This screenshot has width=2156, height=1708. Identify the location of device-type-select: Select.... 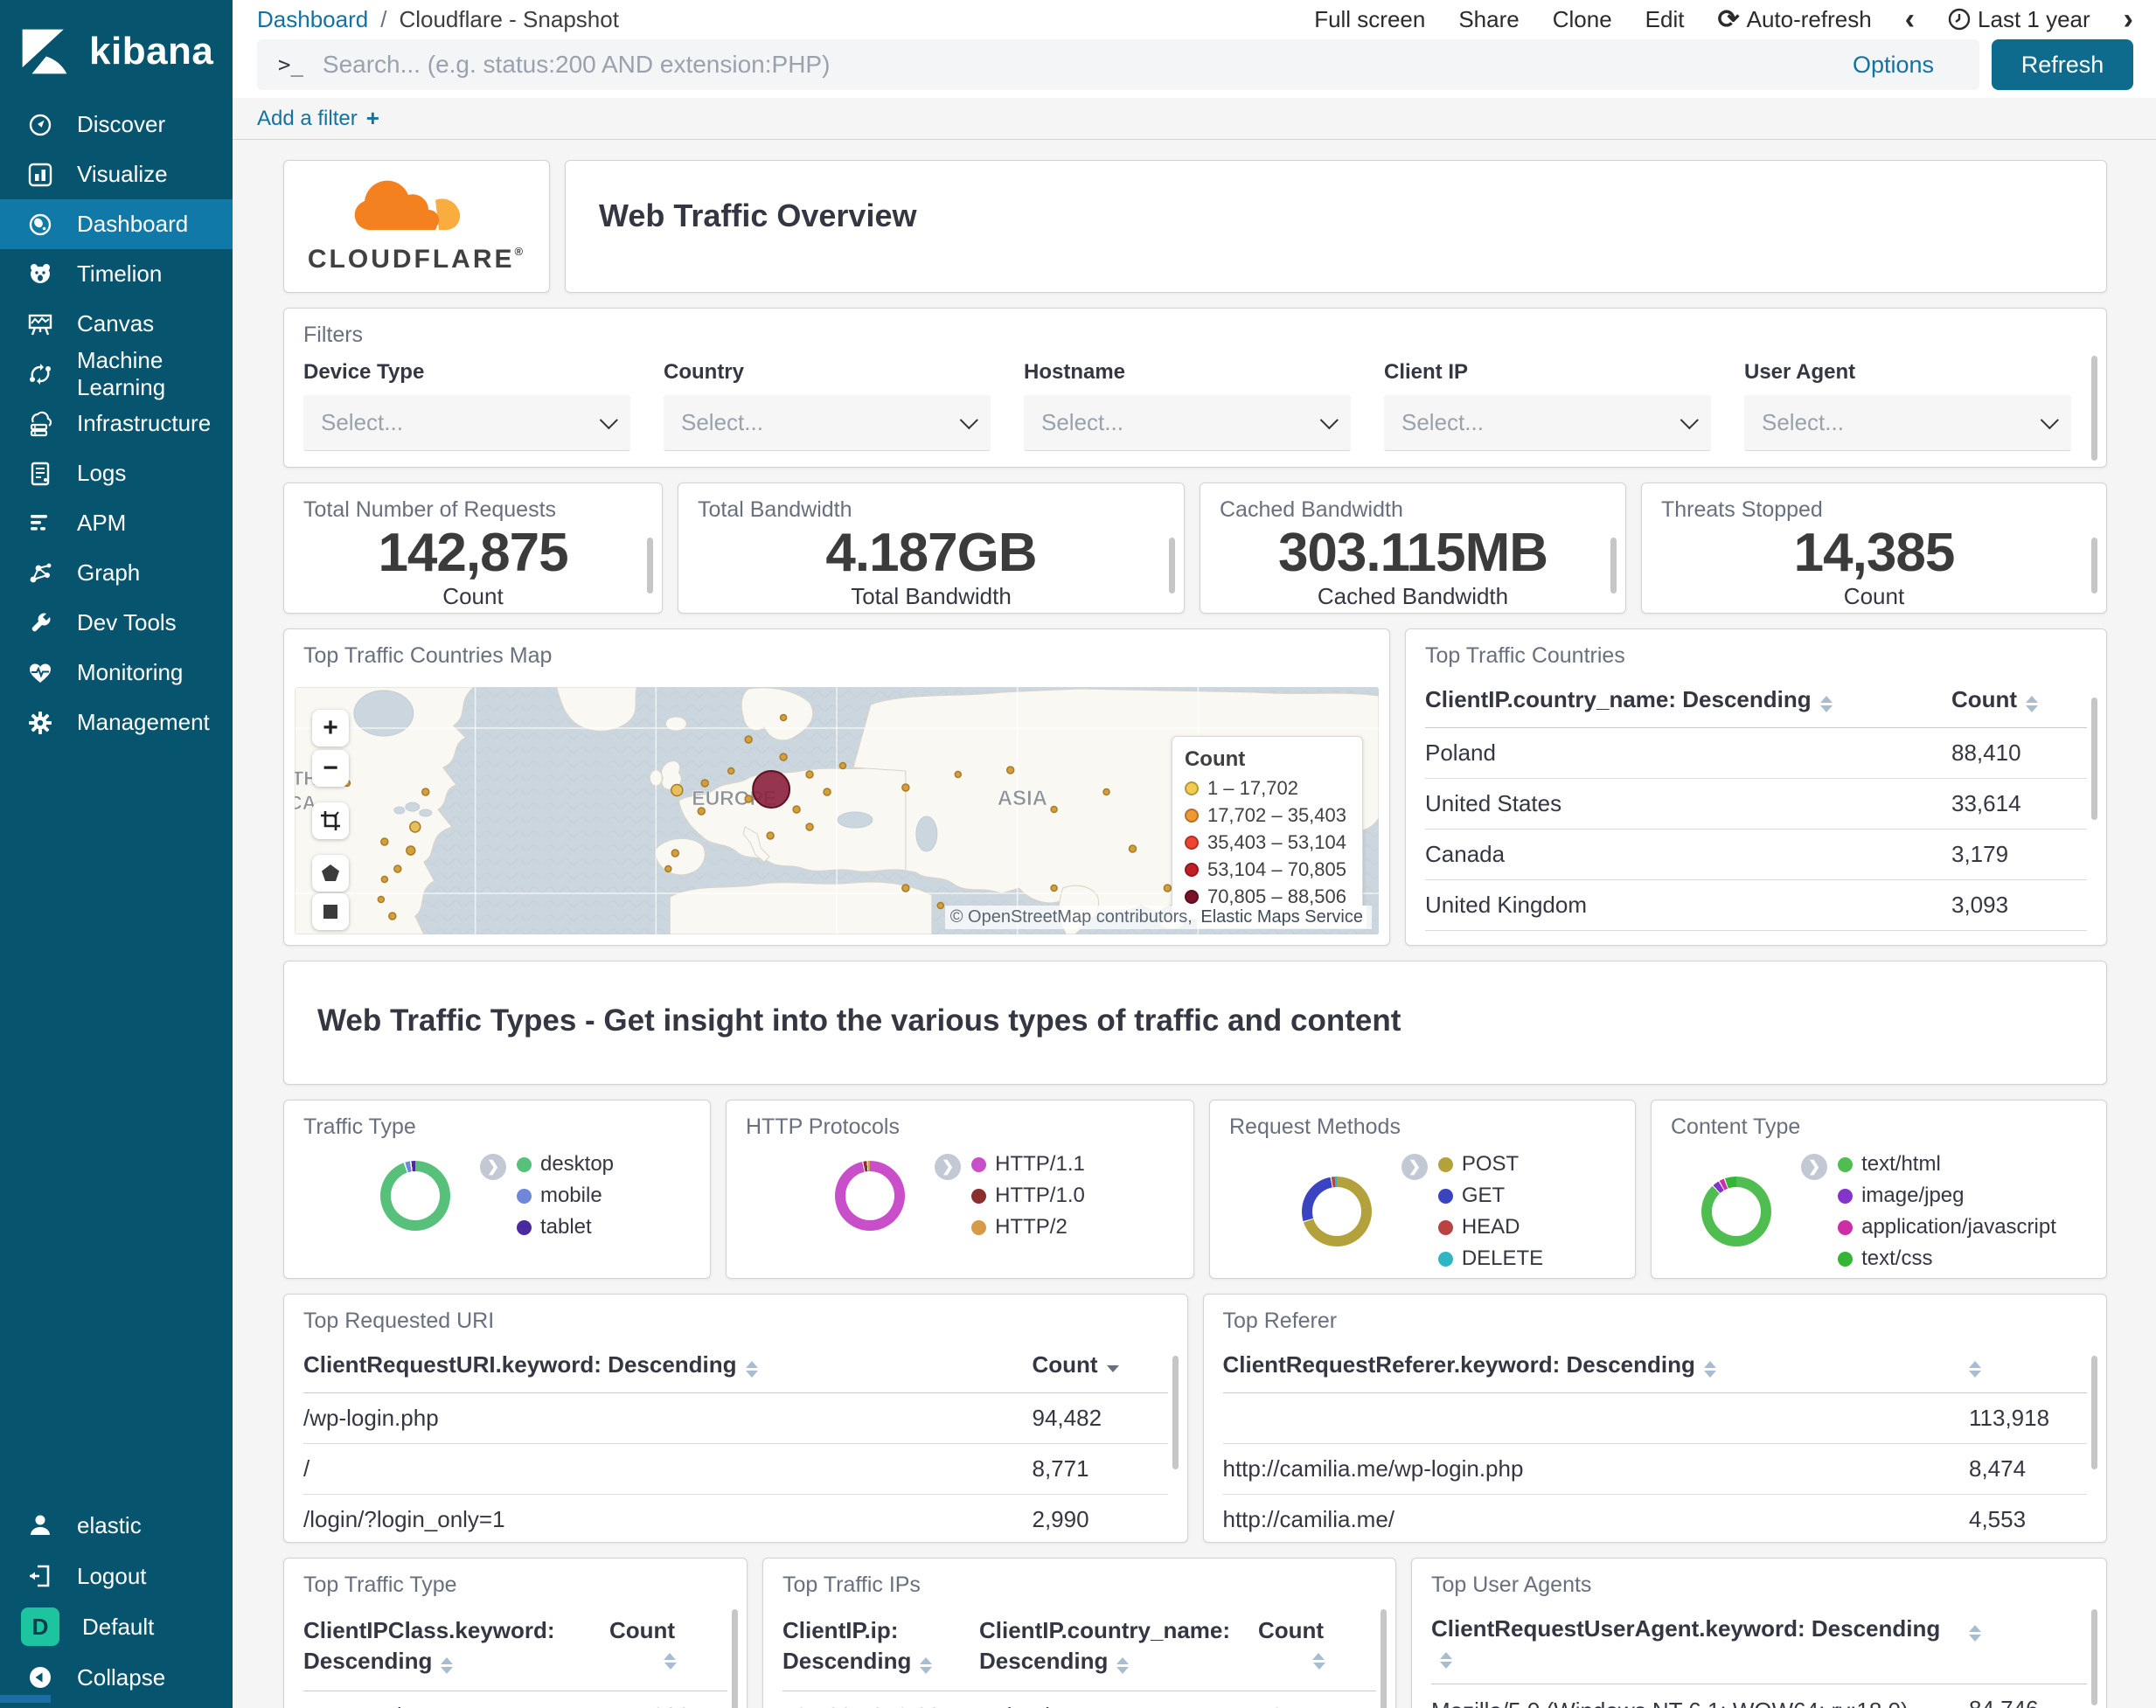
(466, 423).